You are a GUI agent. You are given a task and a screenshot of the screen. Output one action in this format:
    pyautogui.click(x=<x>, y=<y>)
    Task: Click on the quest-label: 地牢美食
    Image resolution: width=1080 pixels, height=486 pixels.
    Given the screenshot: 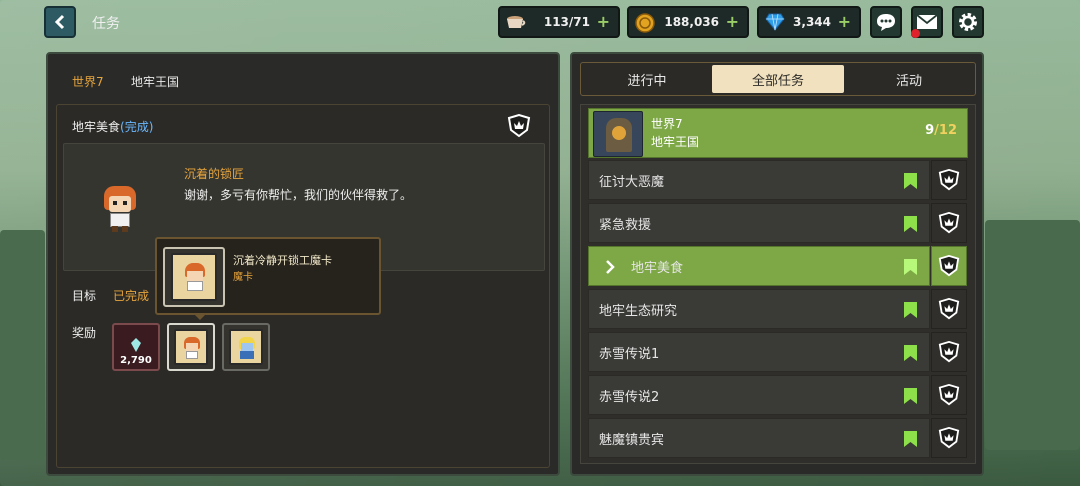 What is the action you would take?
    pyautogui.click(x=657, y=268)
    